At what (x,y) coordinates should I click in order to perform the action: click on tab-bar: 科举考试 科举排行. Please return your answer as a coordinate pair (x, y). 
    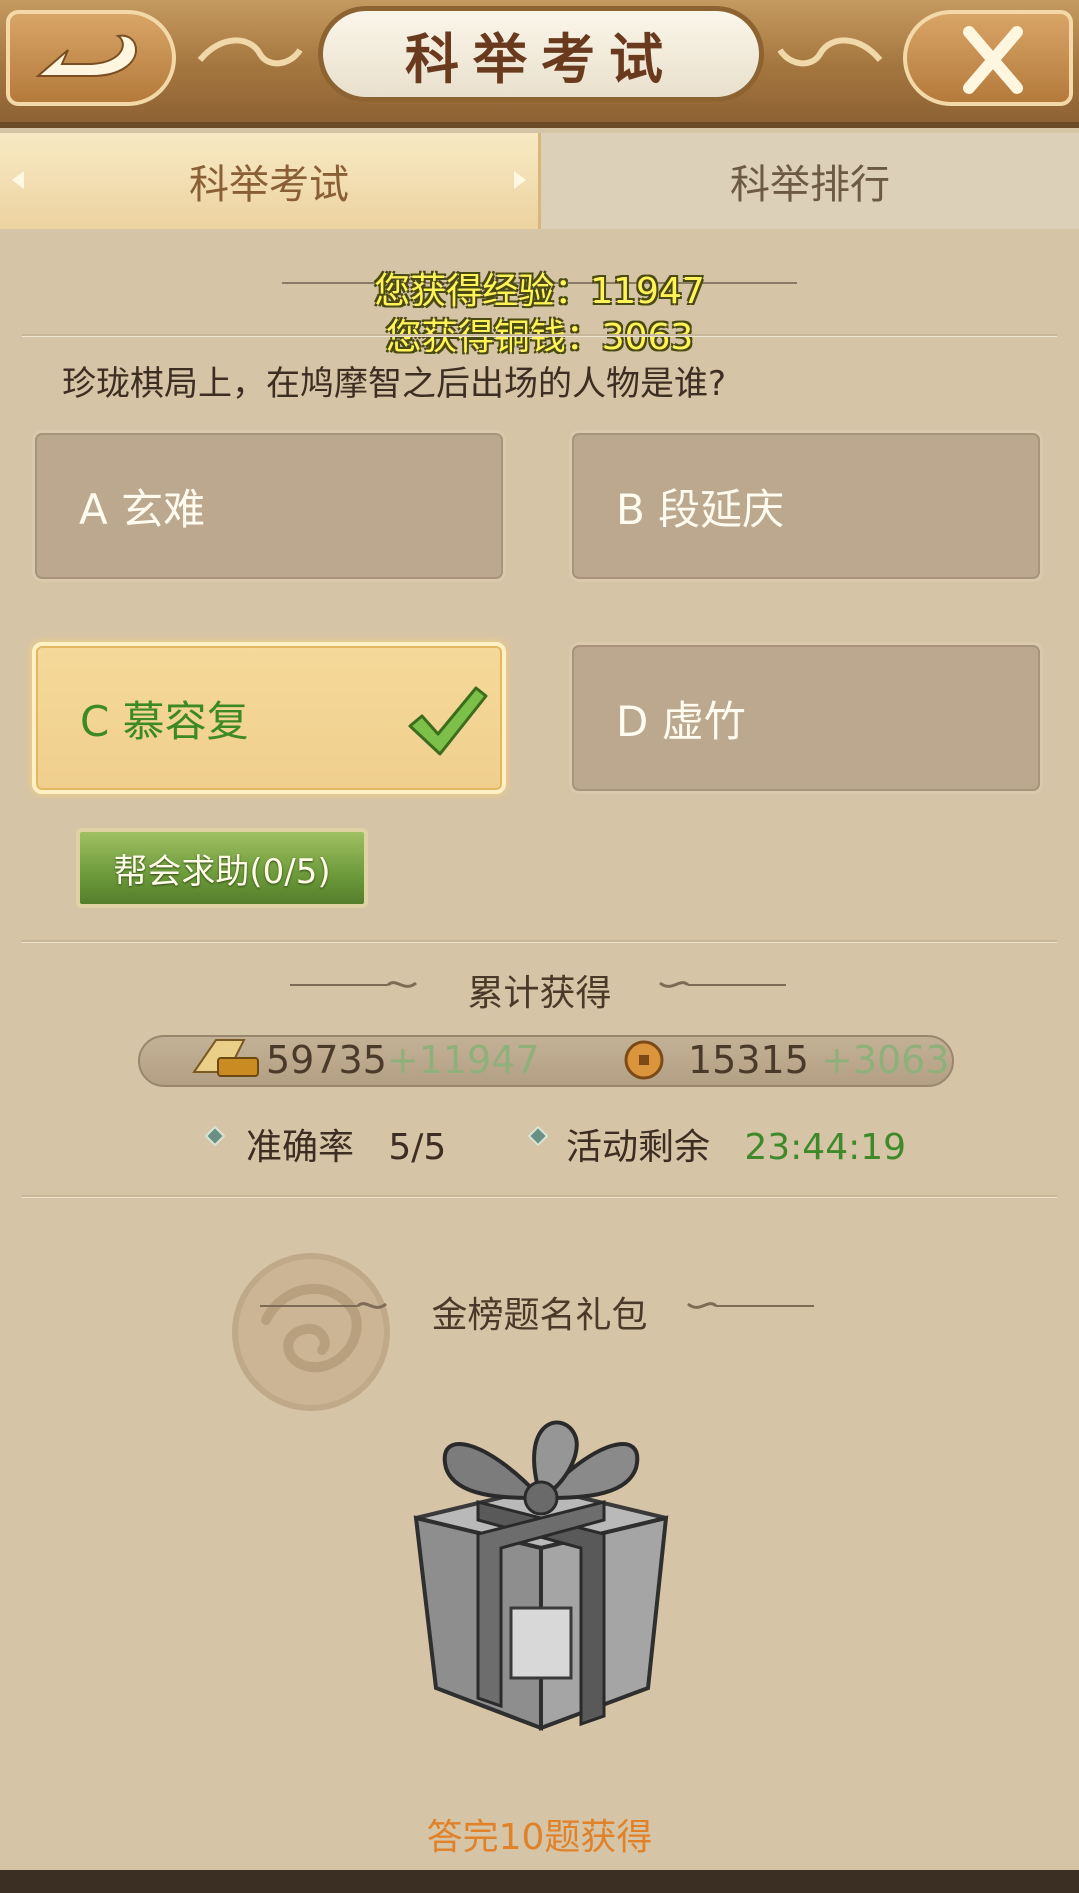
    Looking at the image, I should click on (539, 181).